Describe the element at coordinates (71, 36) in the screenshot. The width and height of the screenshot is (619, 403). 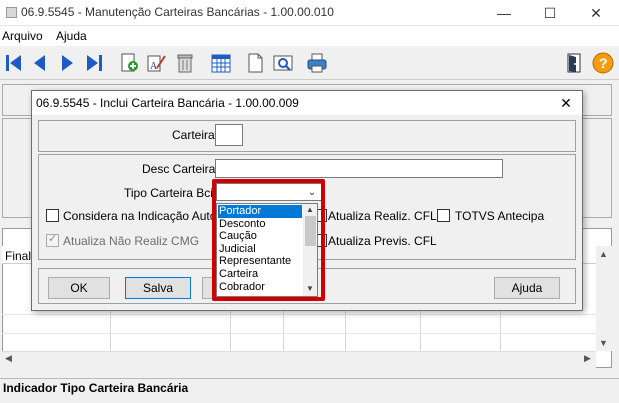
I see `menu-ajuda: Ajuda` at that location.